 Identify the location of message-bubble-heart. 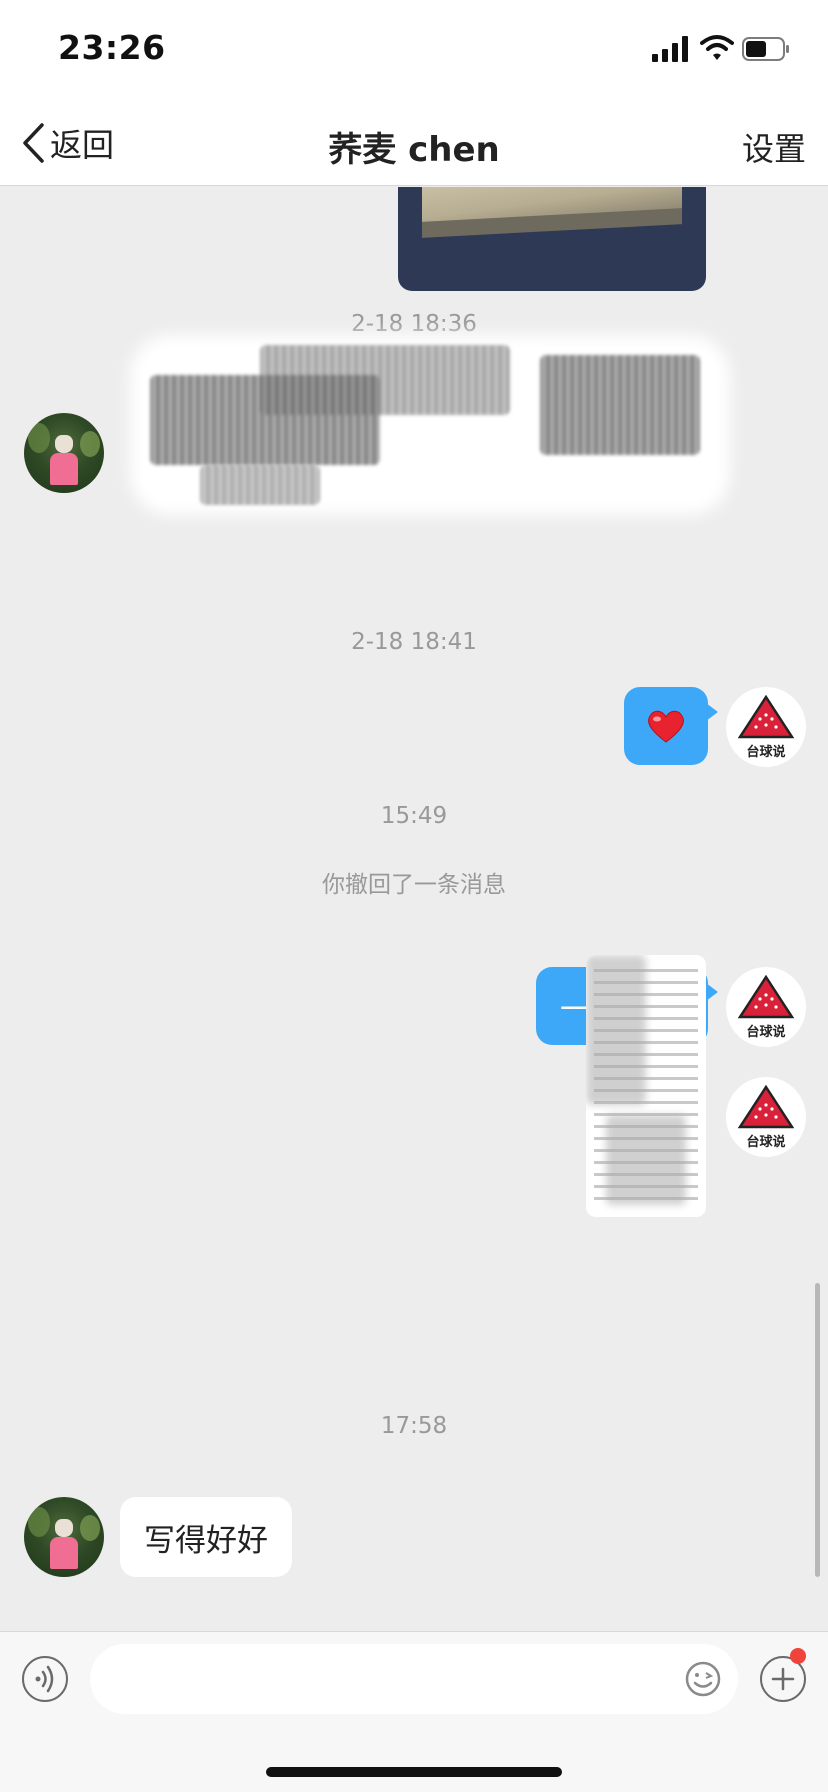
(671, 726).